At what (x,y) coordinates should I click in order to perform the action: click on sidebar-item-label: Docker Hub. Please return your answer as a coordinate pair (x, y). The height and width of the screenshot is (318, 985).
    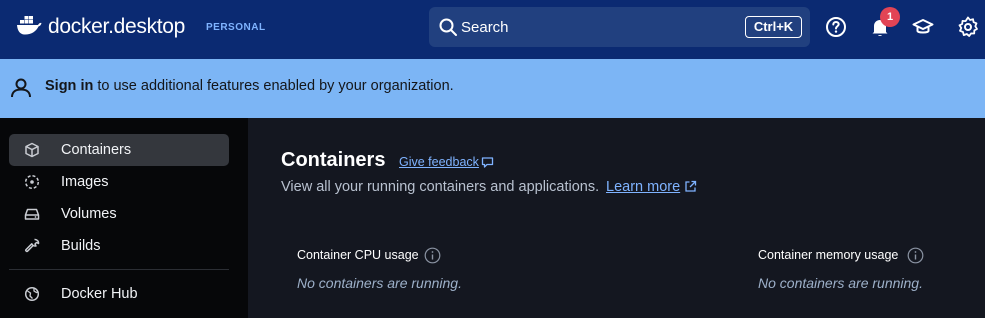
    Looking at the image, I should click on (99, 294).